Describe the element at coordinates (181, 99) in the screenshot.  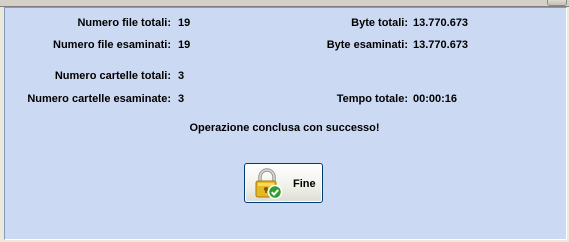
I see `examined-folders-value: 3` at that location.